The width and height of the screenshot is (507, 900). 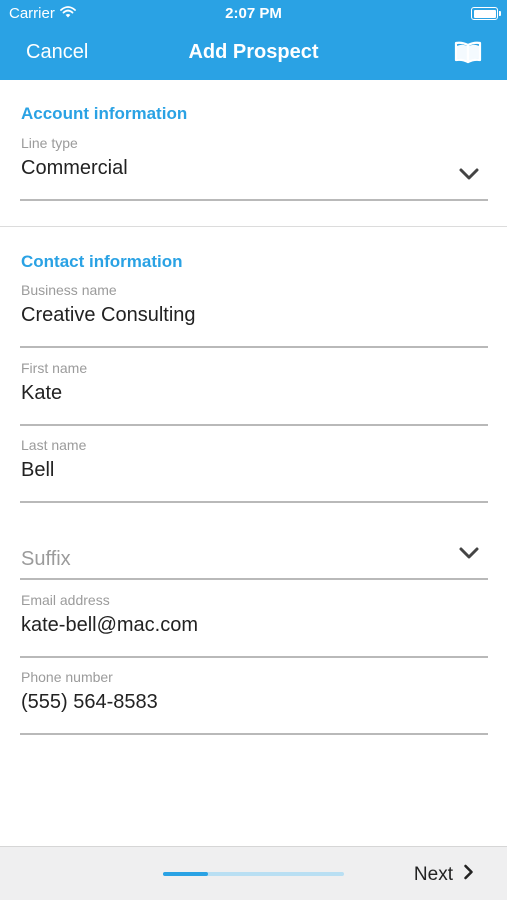 I want to click on email-field: Email address kate-bell@mac.com, so click(x=254, y=625).